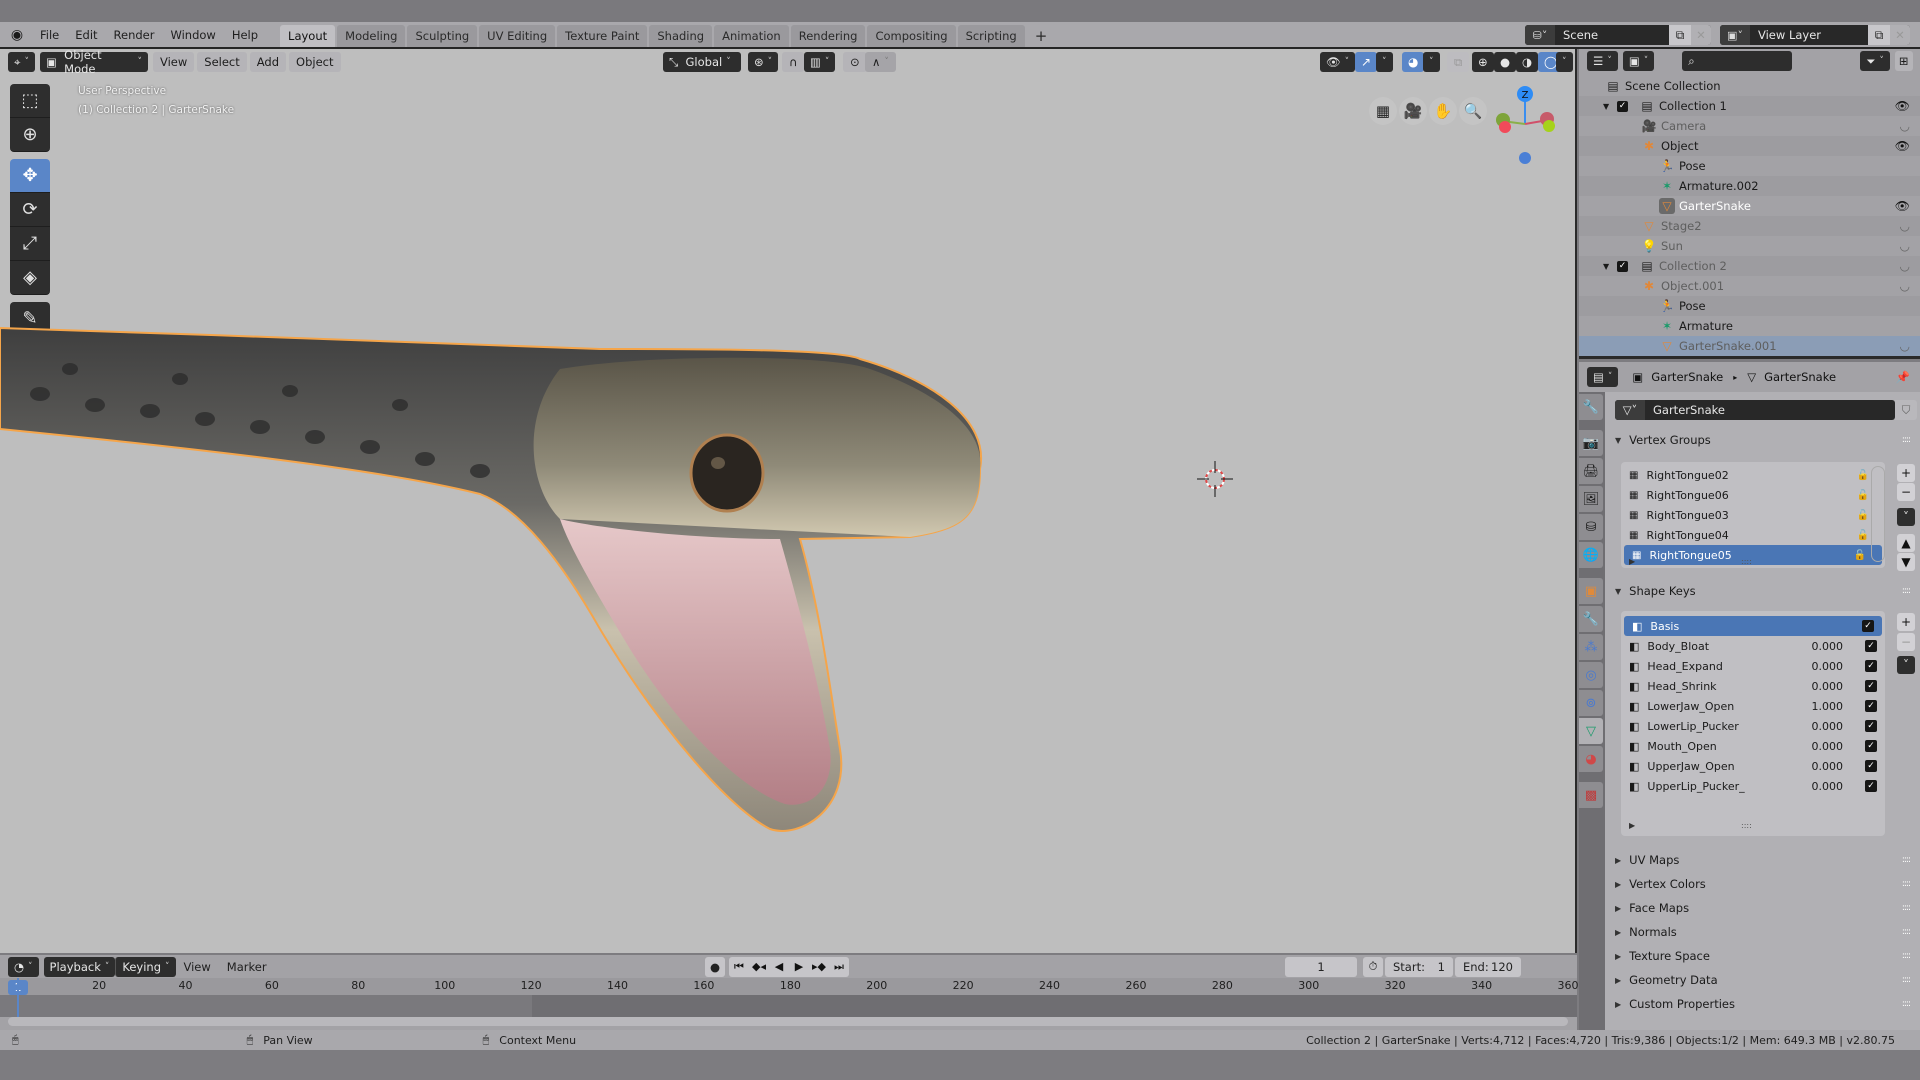 The image size is (1920, 1080). What do you see at coordinates (442, 35) in the screenshot?
I see `tab-sculpting: Sculpting` at bounding box center [442, 35].